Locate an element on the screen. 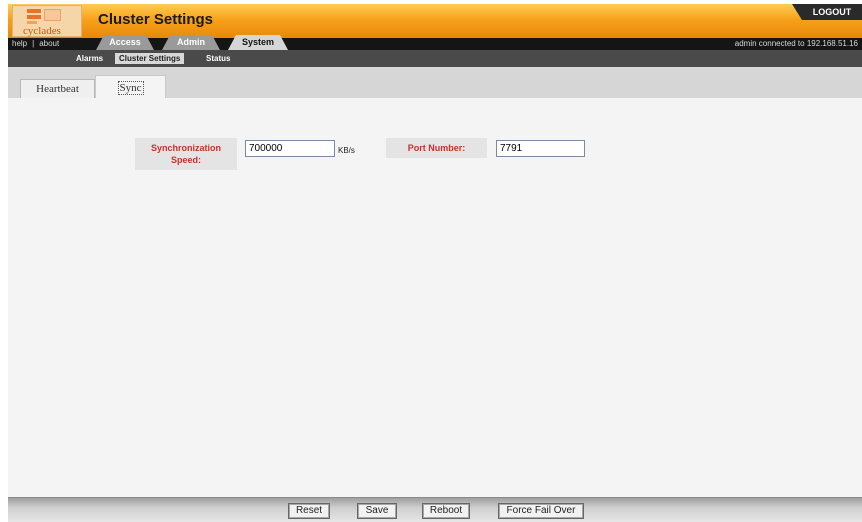  cyclades-logo: cyclades is located at coordinates (47, 21).